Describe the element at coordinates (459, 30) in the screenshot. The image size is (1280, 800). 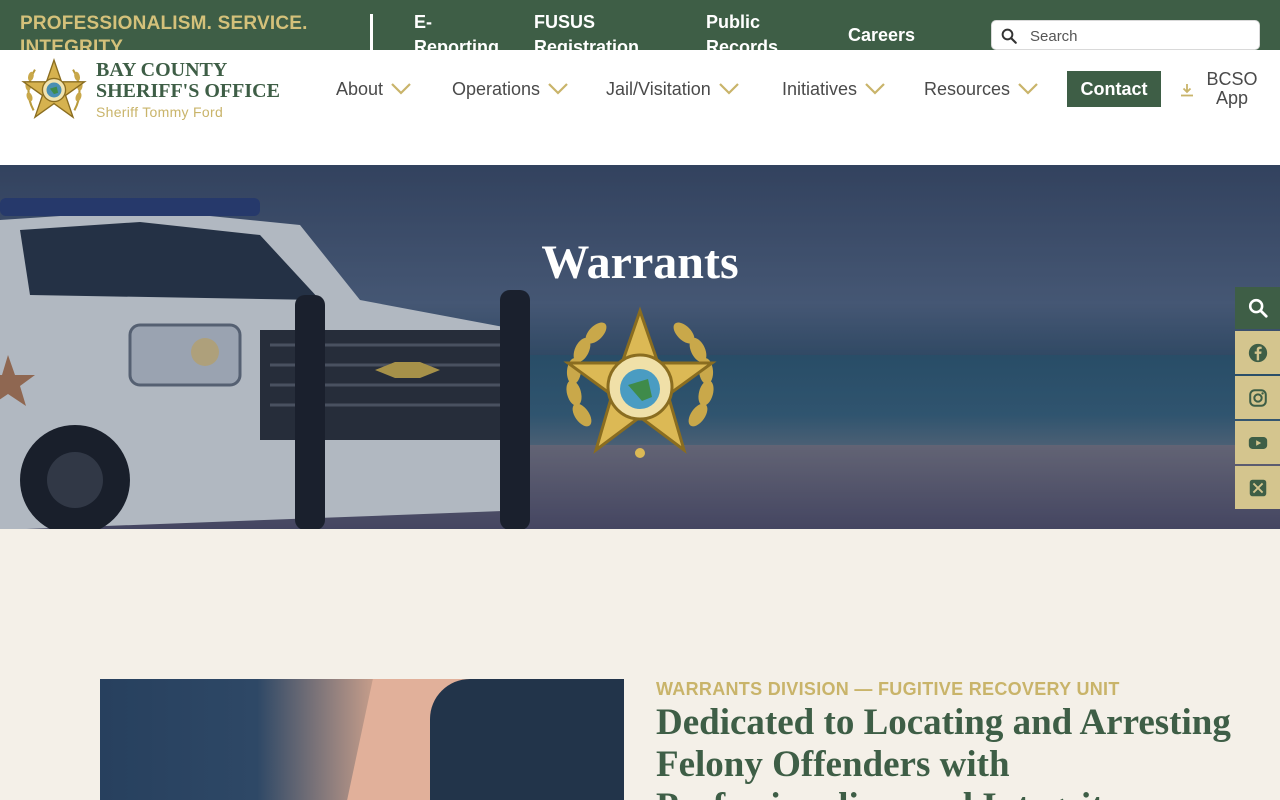
I see `e-reporting-link: E-Reporting` at that location.